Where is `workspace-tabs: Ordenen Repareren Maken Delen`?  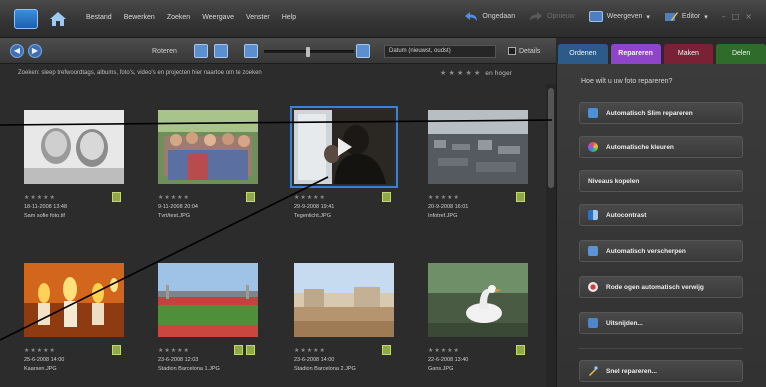 workspace-tabs: Ordenen Repareren Maken Delen is located at coordinates (662, 54).